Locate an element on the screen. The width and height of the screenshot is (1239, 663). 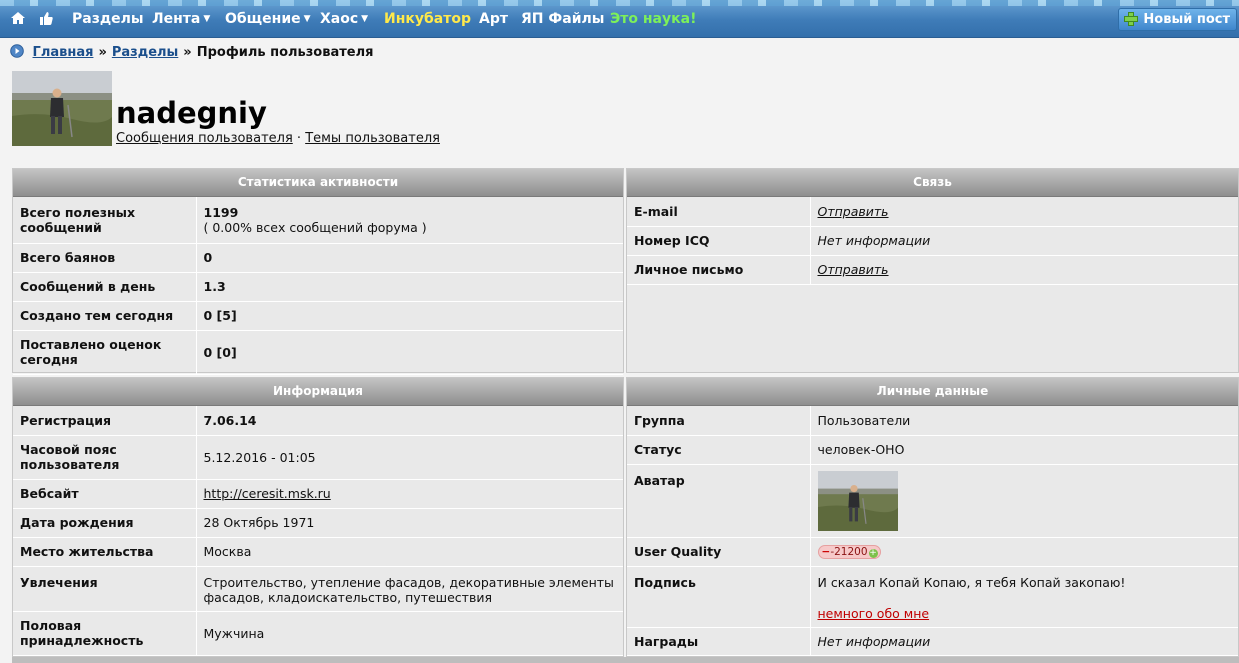
send-pm-link: Отправить is located at coordinates (853, 269).